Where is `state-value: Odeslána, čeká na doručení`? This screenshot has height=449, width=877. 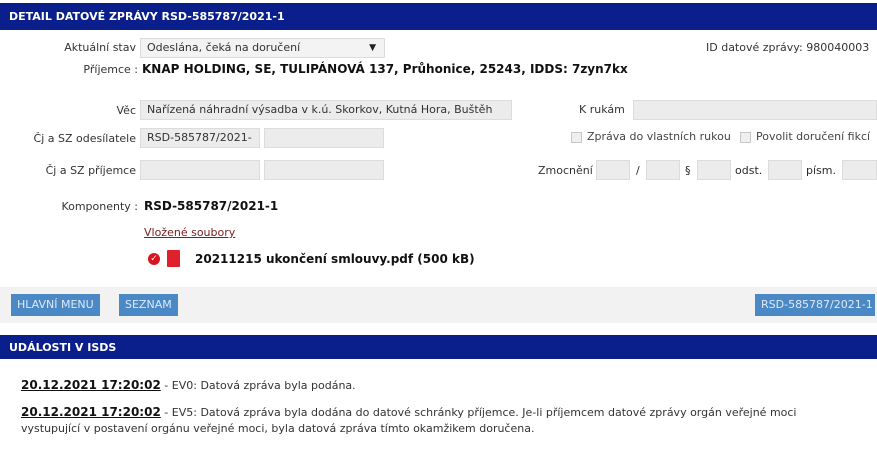 state-value: Odeslána, čeká na doručení is located at coordinates (224, 47).